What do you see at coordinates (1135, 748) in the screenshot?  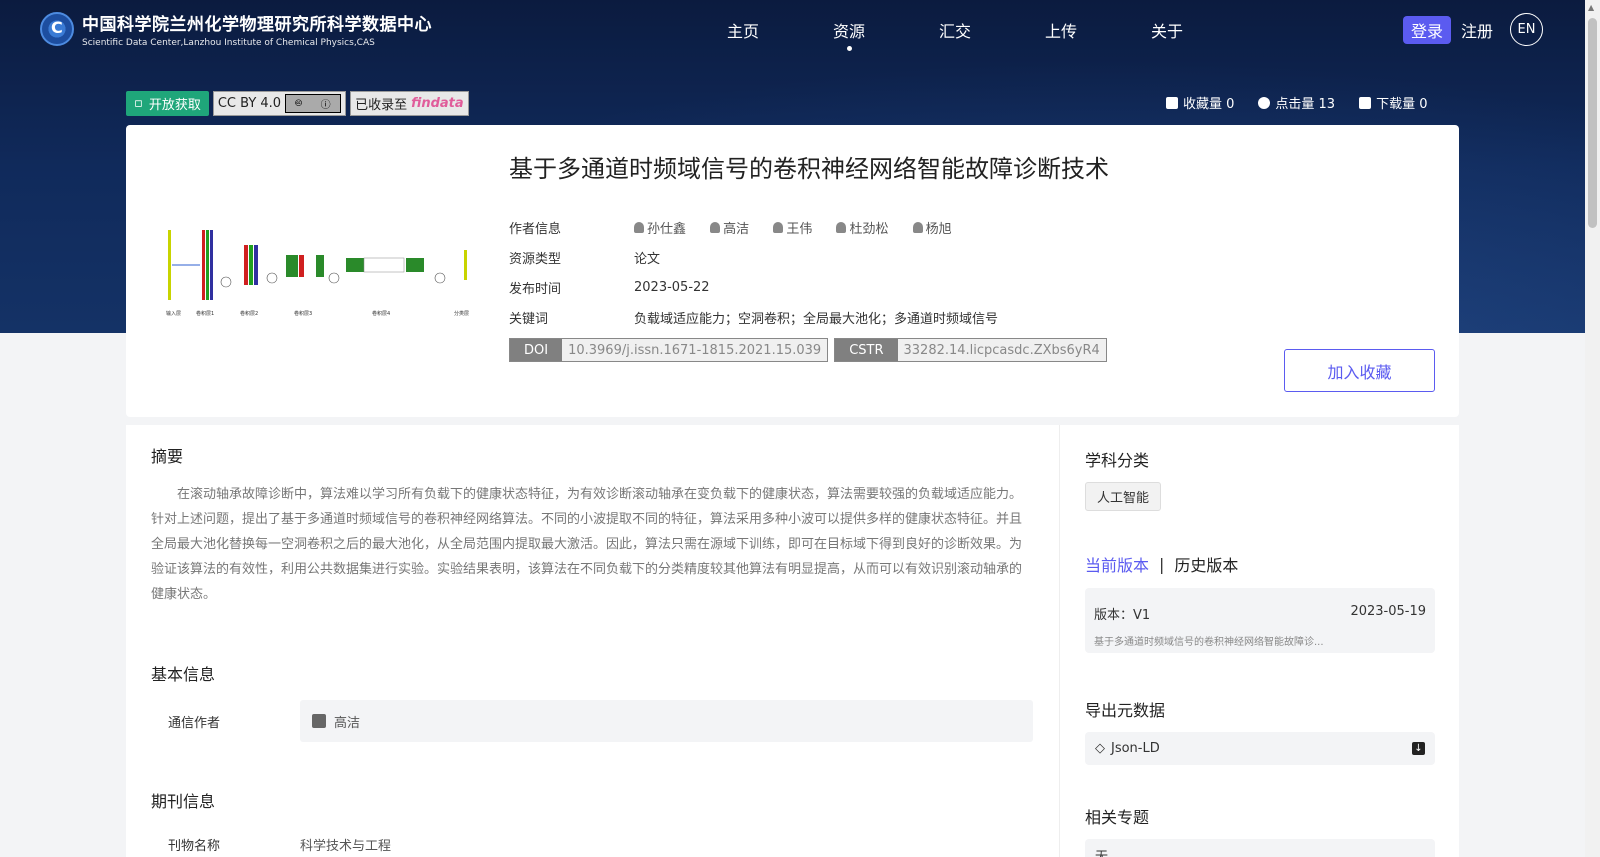 I see `export-format: Json-LD` at bounding box center [1135, 748].